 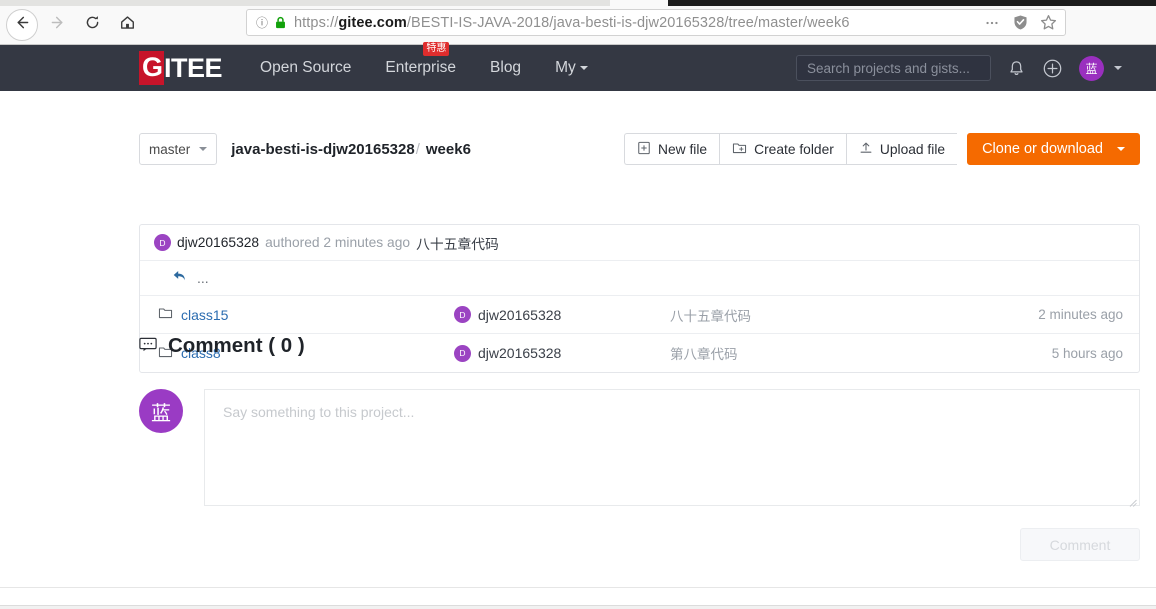 I want to click on resize-grip-icon, so click(x=1132, y=500).